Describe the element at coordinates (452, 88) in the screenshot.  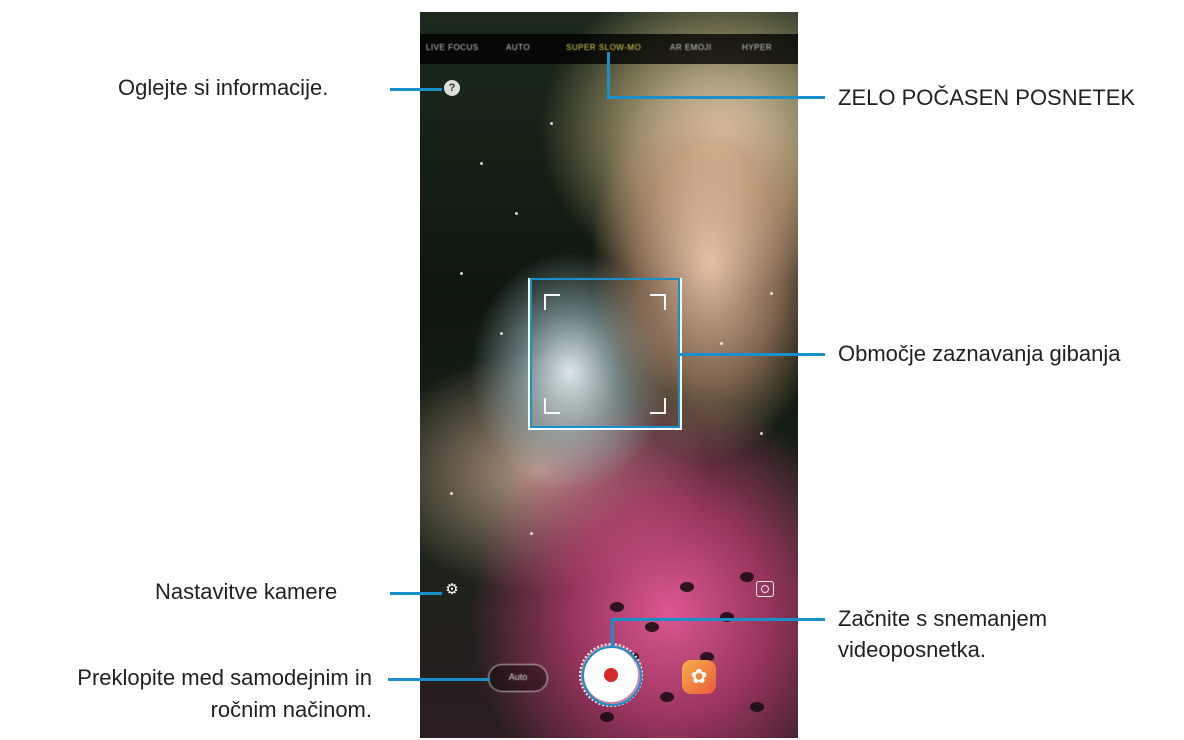
I see `help-icon: ?` at that location.